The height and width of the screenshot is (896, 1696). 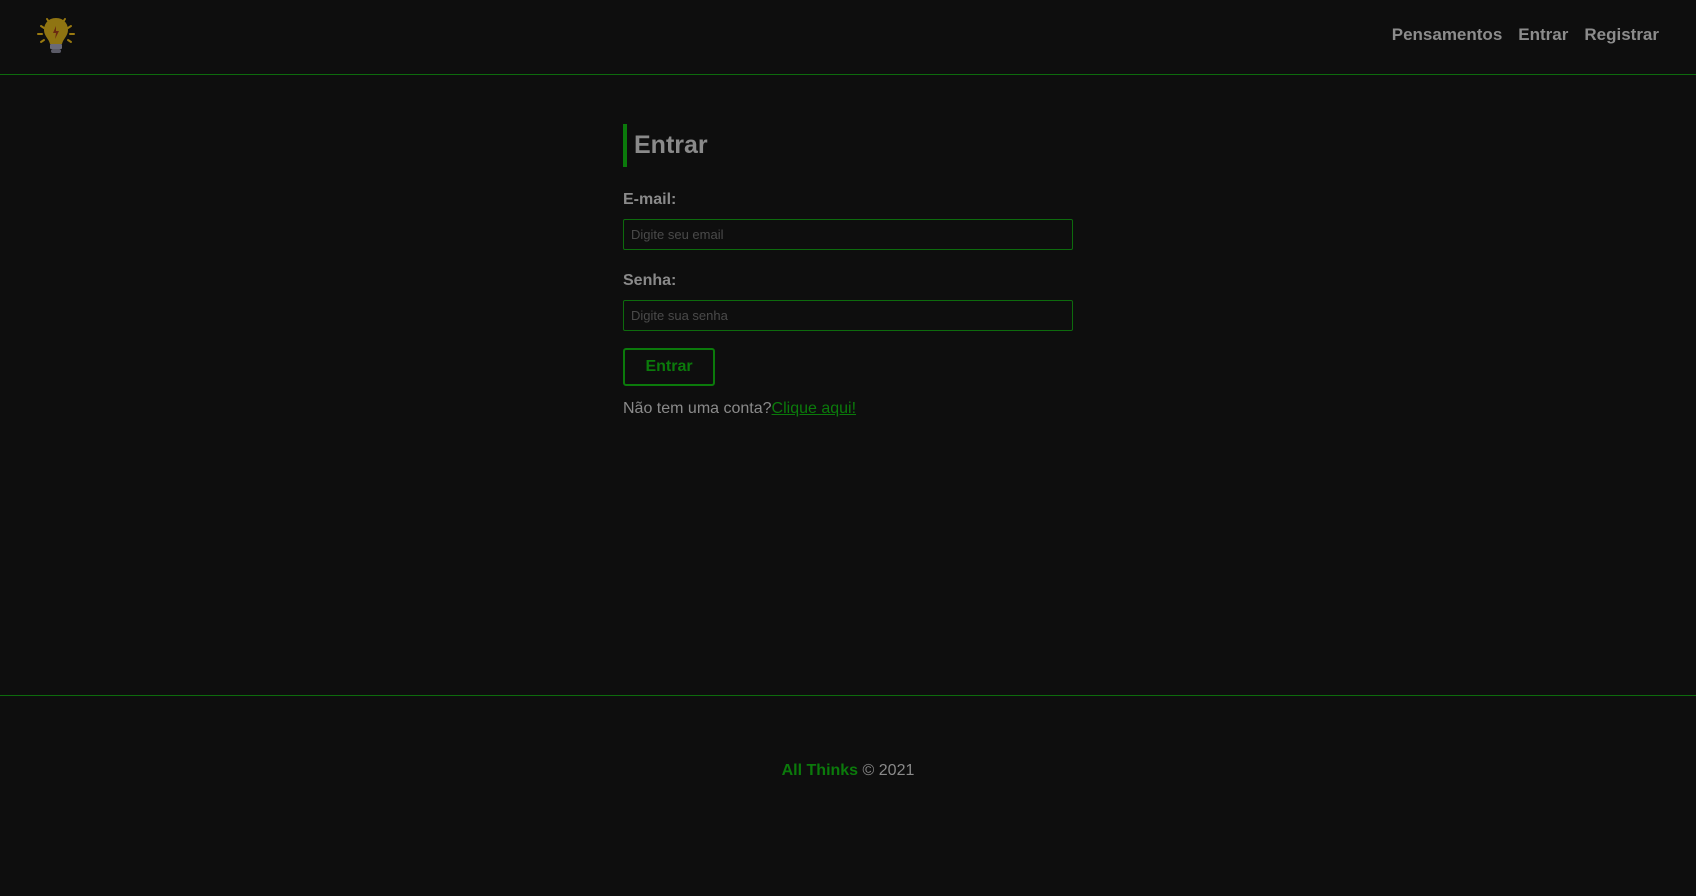 I want to click on footer-text: All Thinks © 2021, so click(x=848, y=771).